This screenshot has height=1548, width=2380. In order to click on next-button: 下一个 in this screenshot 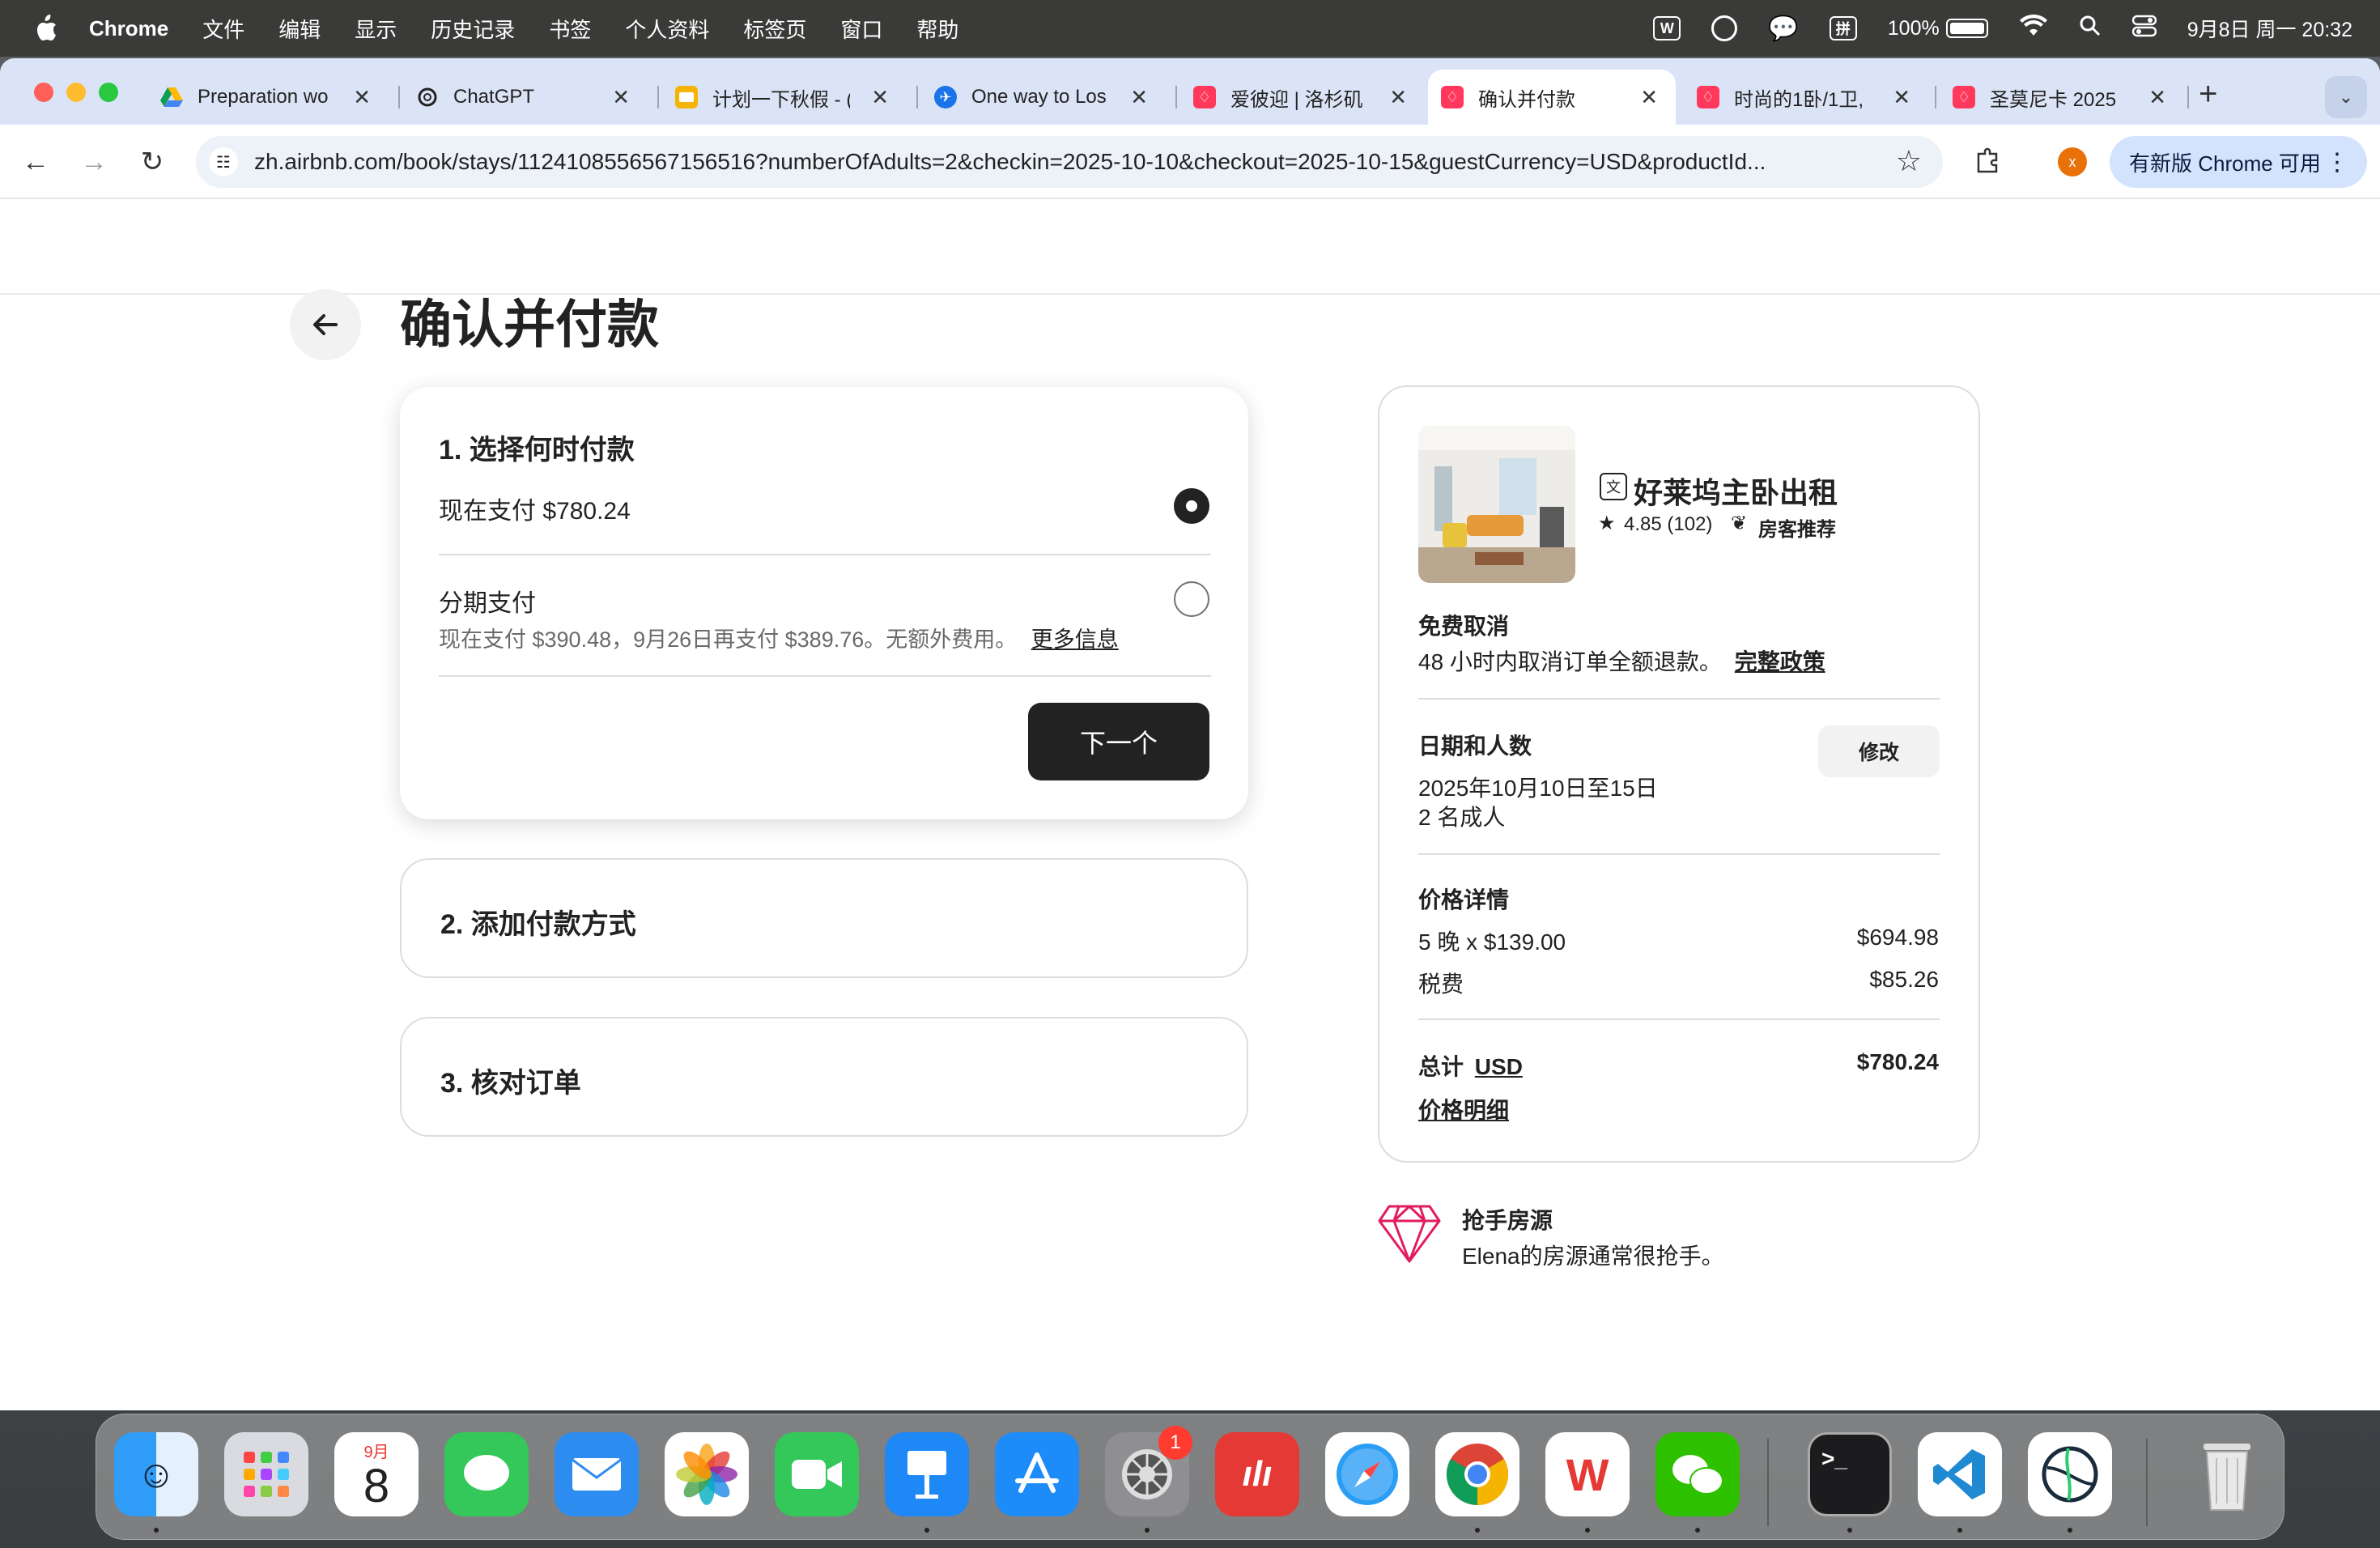, I will do `click(1118, 741)`.